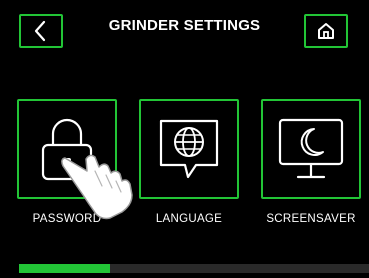 The image size is (369, 278). What do you see at coordinates (311, 219) in the screenshot?
I see `screensaver-label: SCREENSAVER` at bounding box center [311, 219].